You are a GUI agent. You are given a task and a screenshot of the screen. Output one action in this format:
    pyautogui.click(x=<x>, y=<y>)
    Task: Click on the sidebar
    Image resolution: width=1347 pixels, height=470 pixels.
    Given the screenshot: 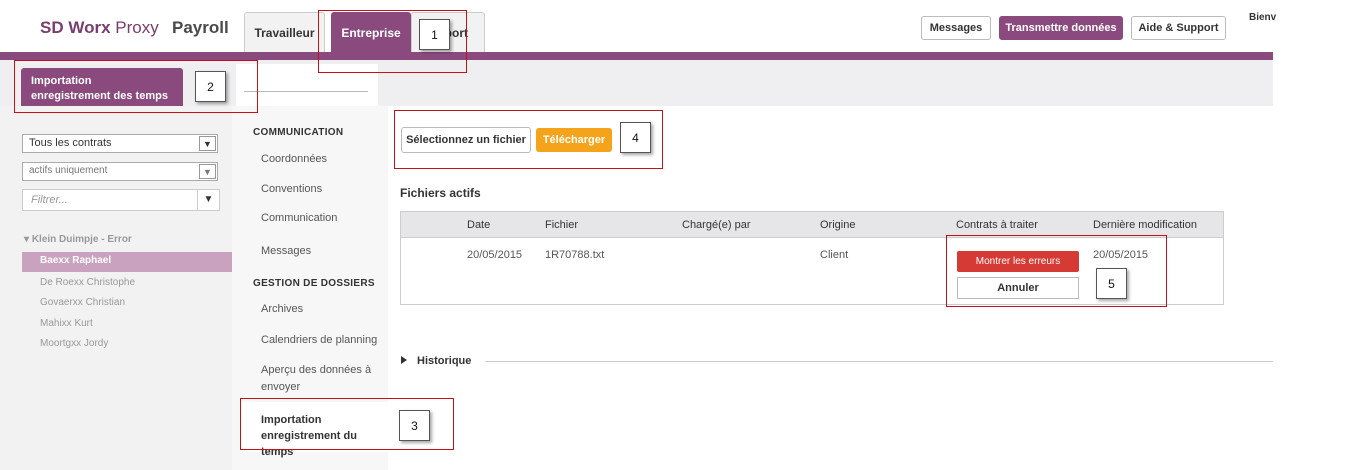 What is the action you would take?
    pyautogui.click(x=116, y=288)
    